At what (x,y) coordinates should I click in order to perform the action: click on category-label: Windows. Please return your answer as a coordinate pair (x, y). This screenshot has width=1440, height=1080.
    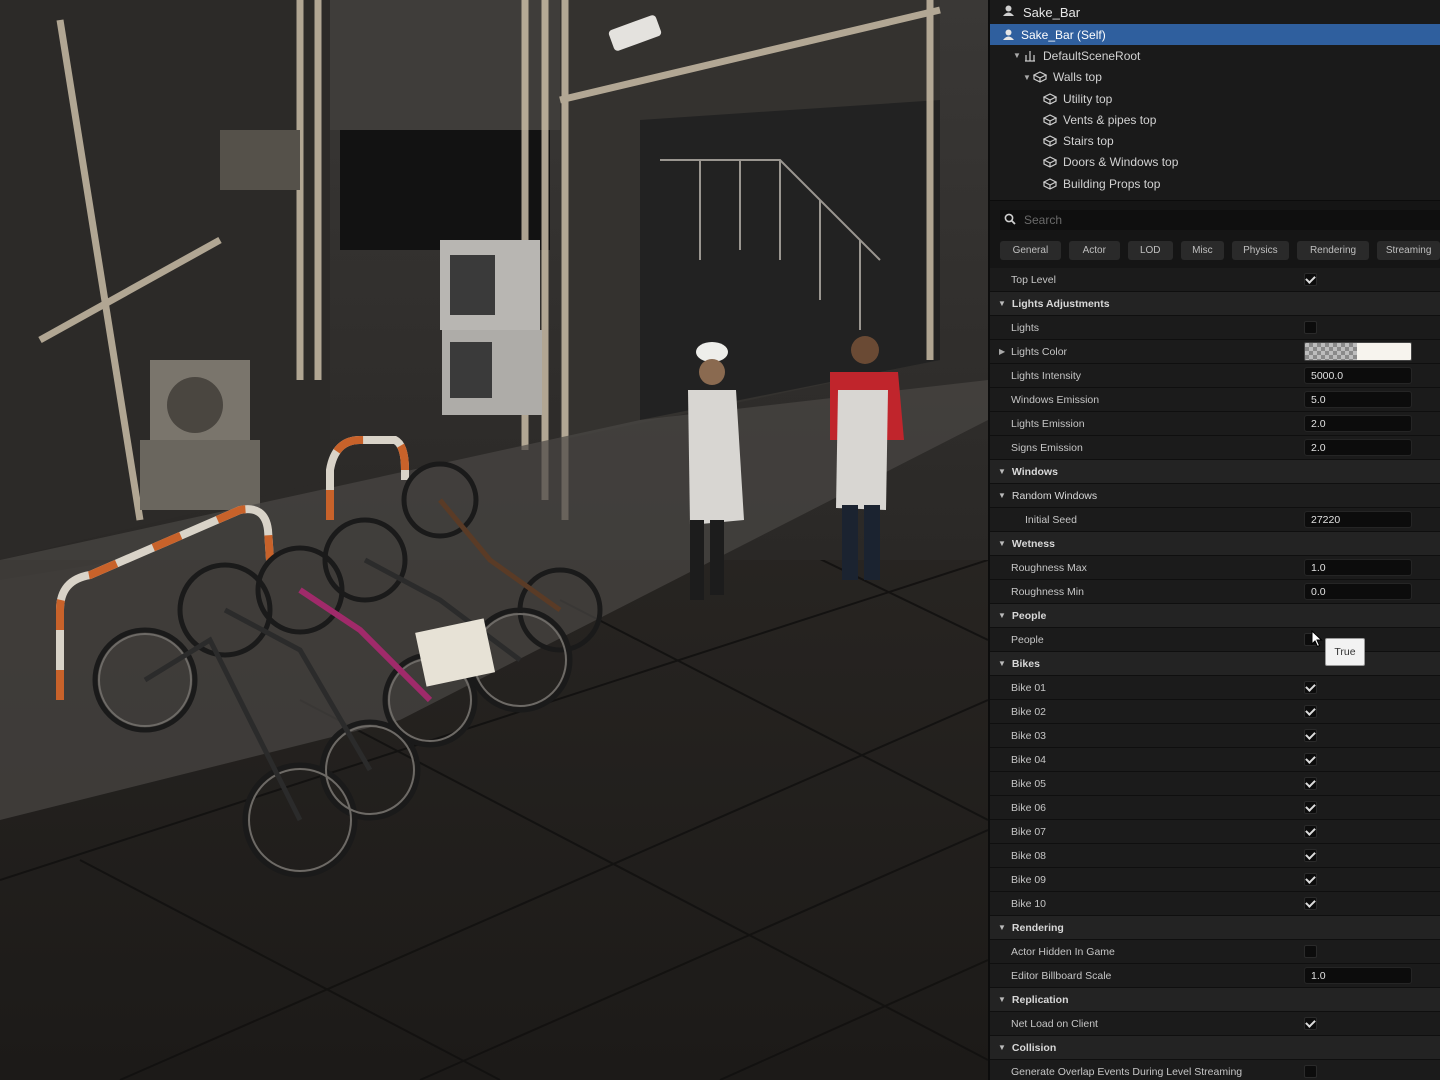
    Looking at the image, I should click on (1034, 471).